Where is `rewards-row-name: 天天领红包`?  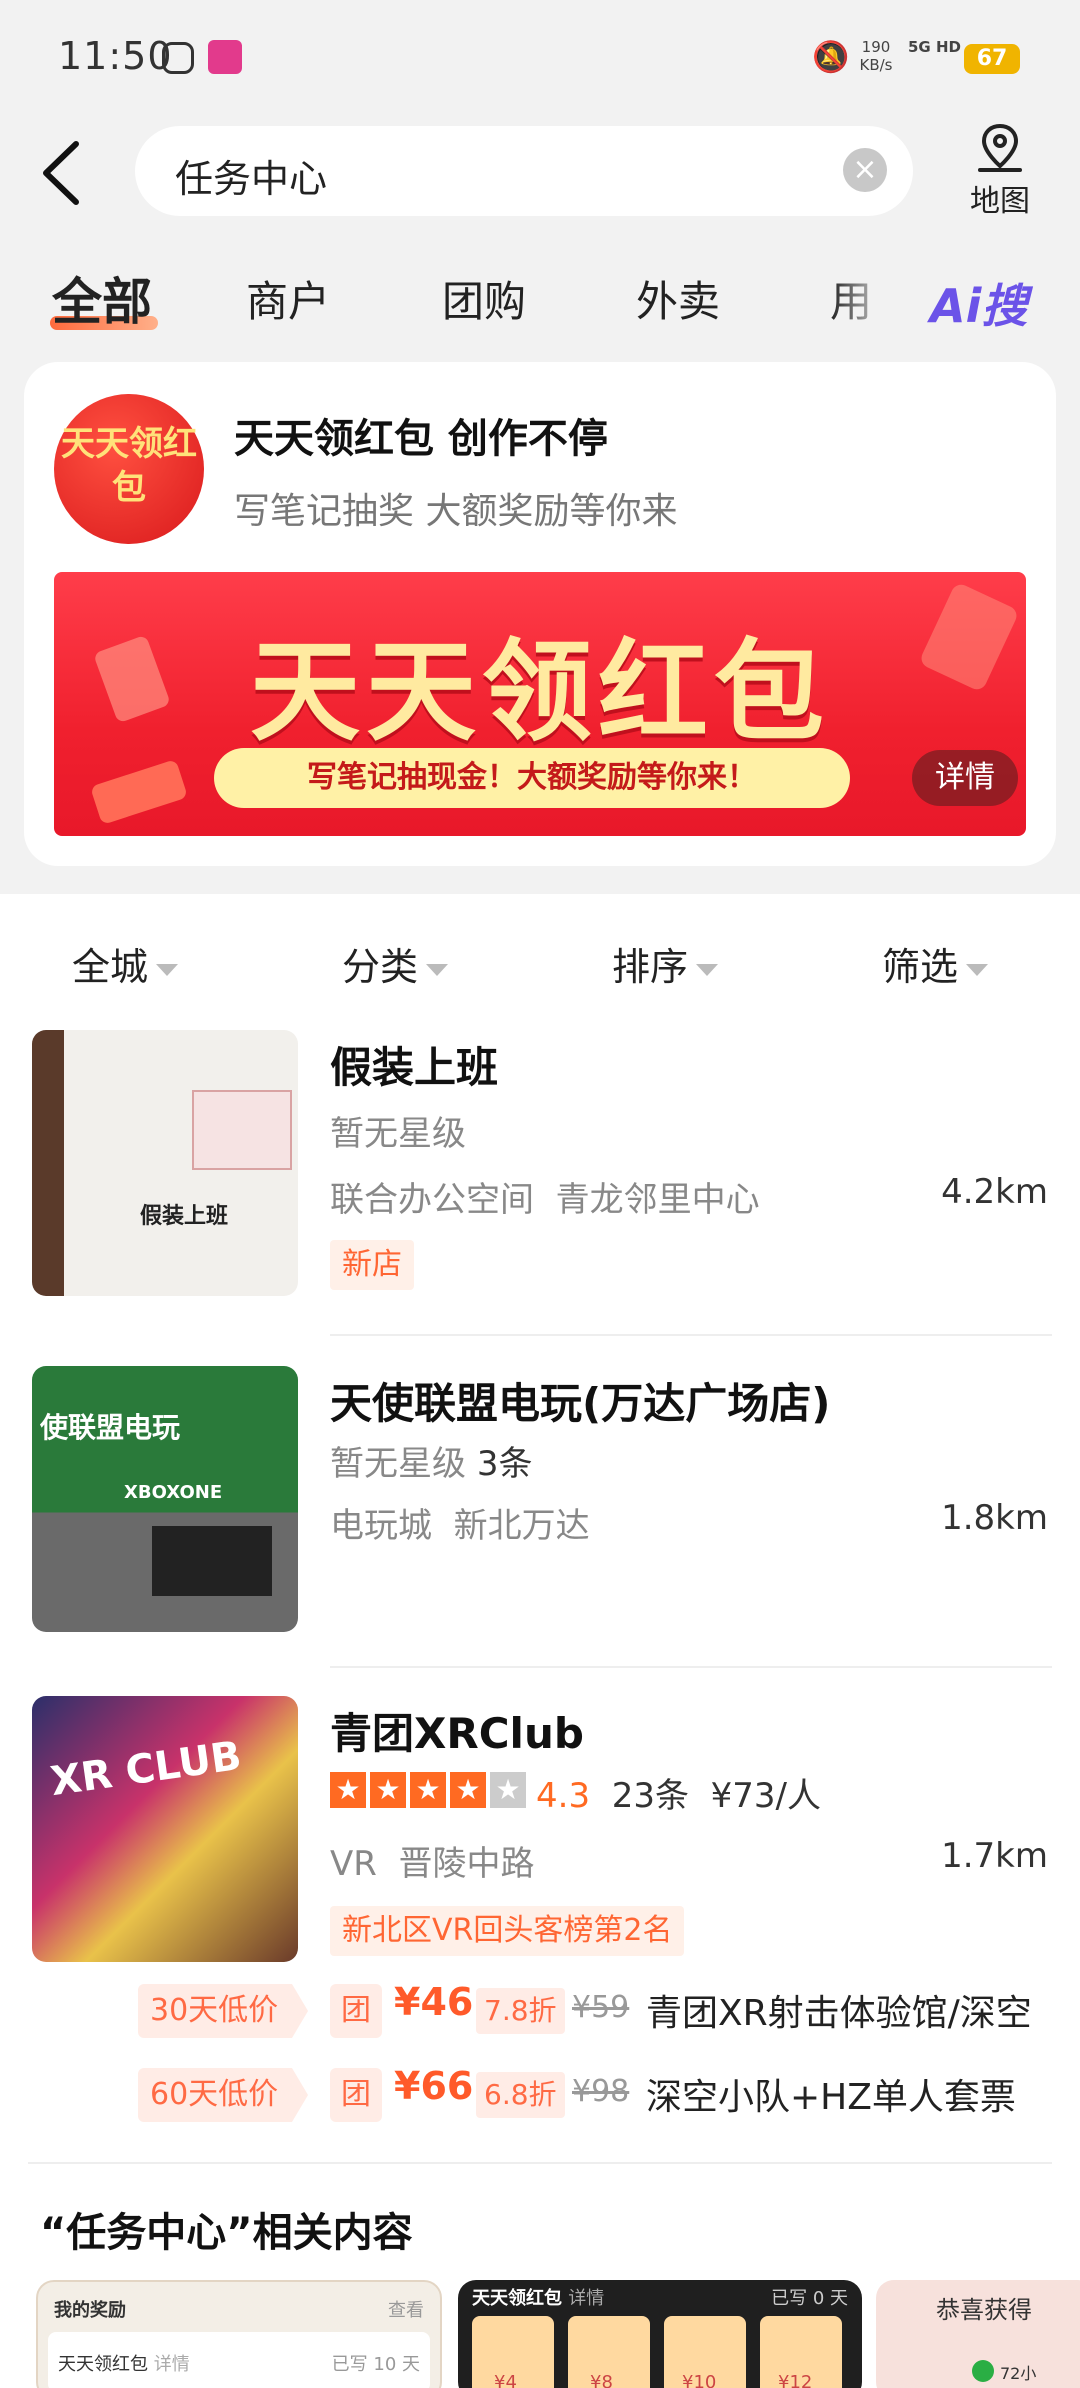
rewards-row-name: 天天领红包 is located at coordinates (103, 2364).